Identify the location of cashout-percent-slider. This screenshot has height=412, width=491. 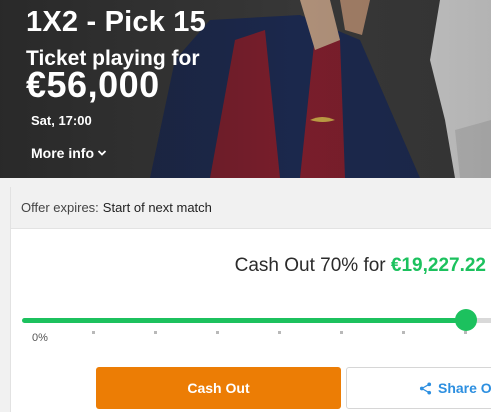
(256, 321).